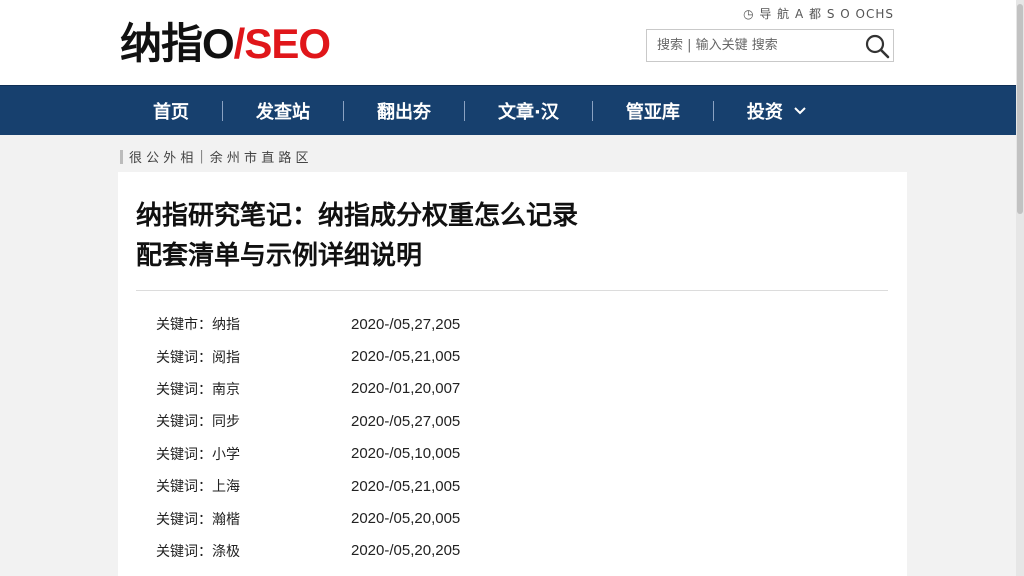  What do you see at coordinates (747, 45) in the screenshot?
I see `search-input` at bounding box center [747, 45].